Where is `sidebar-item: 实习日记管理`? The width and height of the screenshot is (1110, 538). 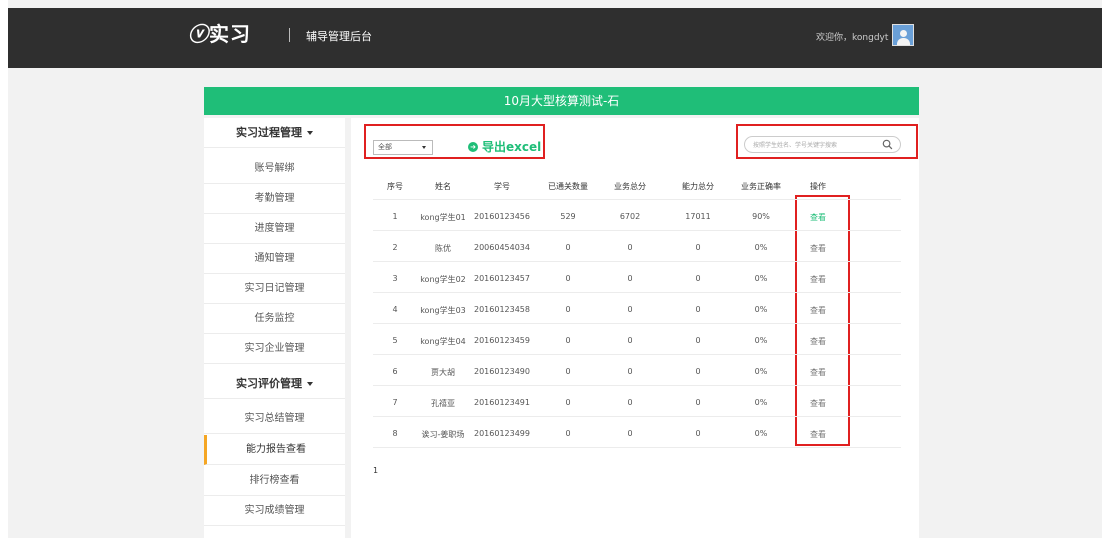 sidebar-item: 实习日记管理 is located at coordinates (274, 289).